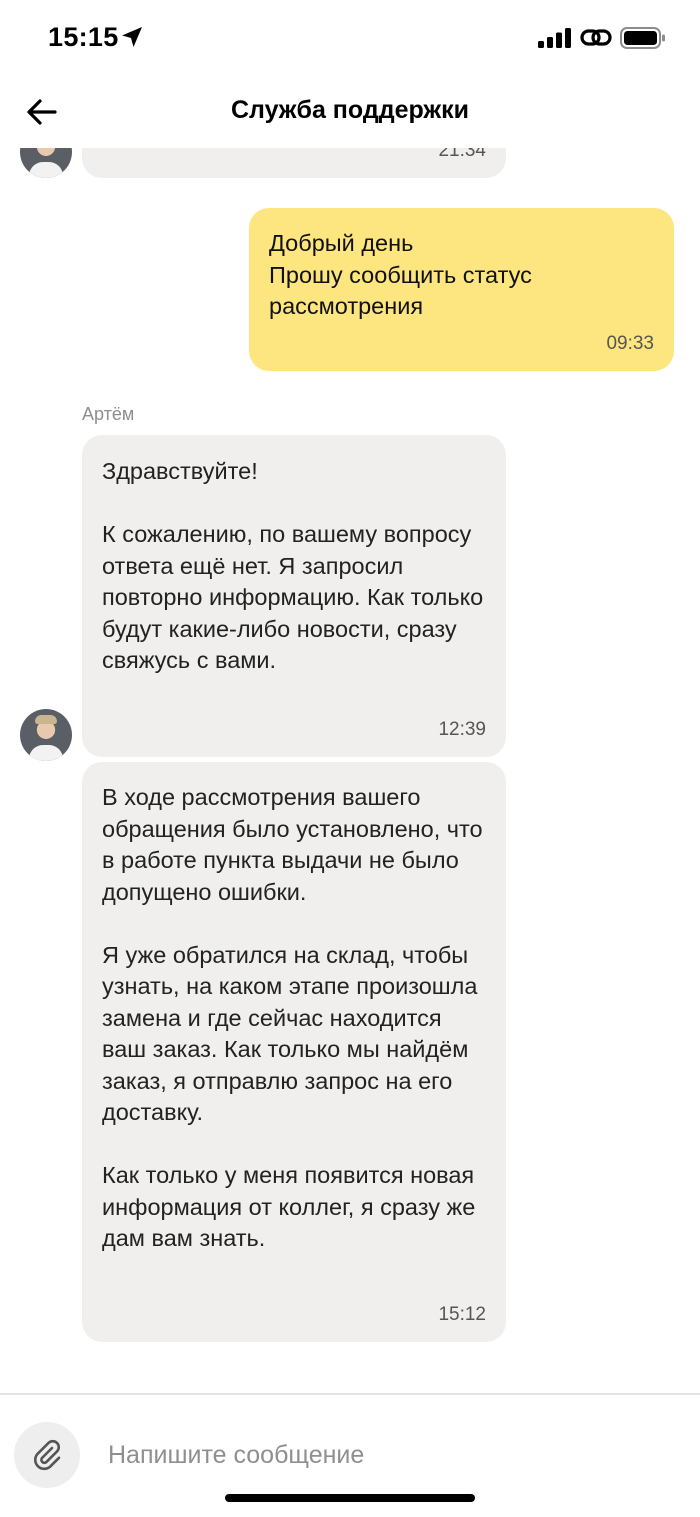 This screenshot has height=1517, width=700. Describe the element at coordinates (350, 38) in the screenshot. I see `status-bar: 15:15` at that location.